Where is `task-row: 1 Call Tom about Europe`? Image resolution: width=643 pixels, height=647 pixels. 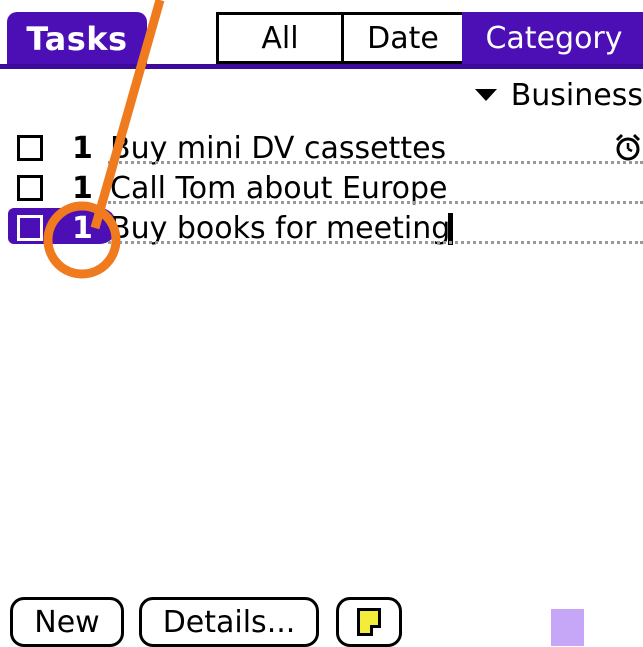
task-row: 1 Call Tom about Europe is located at coordinates (321, 188).